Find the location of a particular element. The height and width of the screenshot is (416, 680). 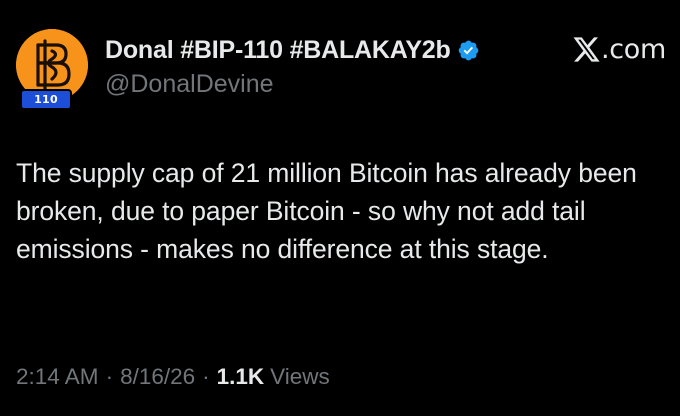

tweet-date: 8/16/26 is located at coordinates (157, 377).